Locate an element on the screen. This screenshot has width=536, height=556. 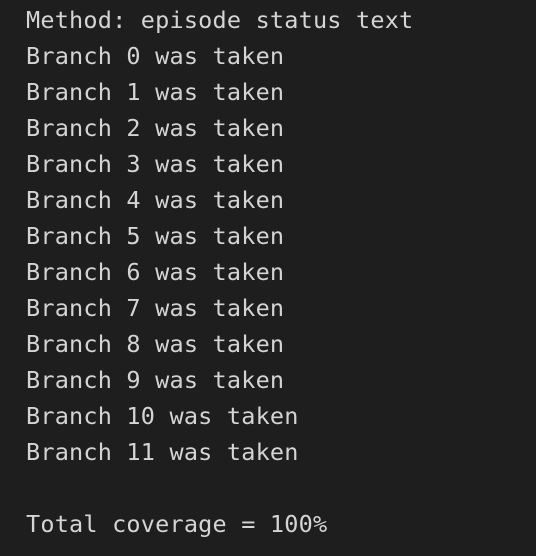
method-line: Method: episode status text is located at coordinates (220, 20).